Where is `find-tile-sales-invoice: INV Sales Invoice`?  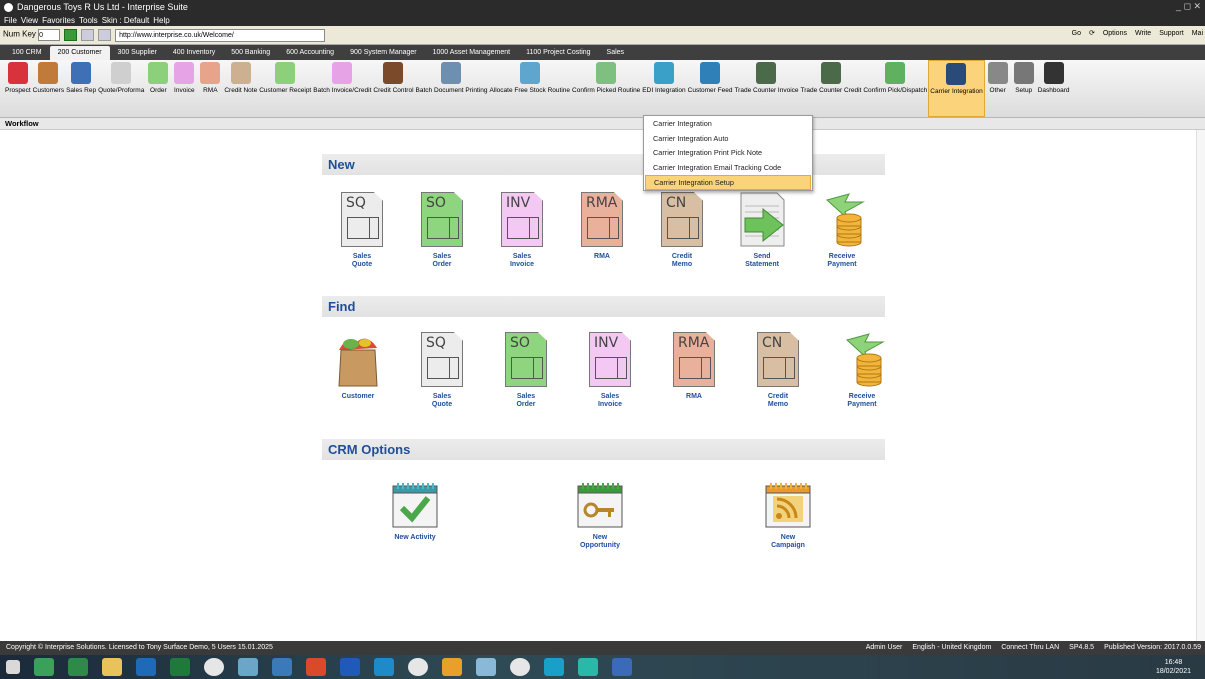
find-tile-sales-invoice: INV Sales Invoice is located at coordinates (610, 370).